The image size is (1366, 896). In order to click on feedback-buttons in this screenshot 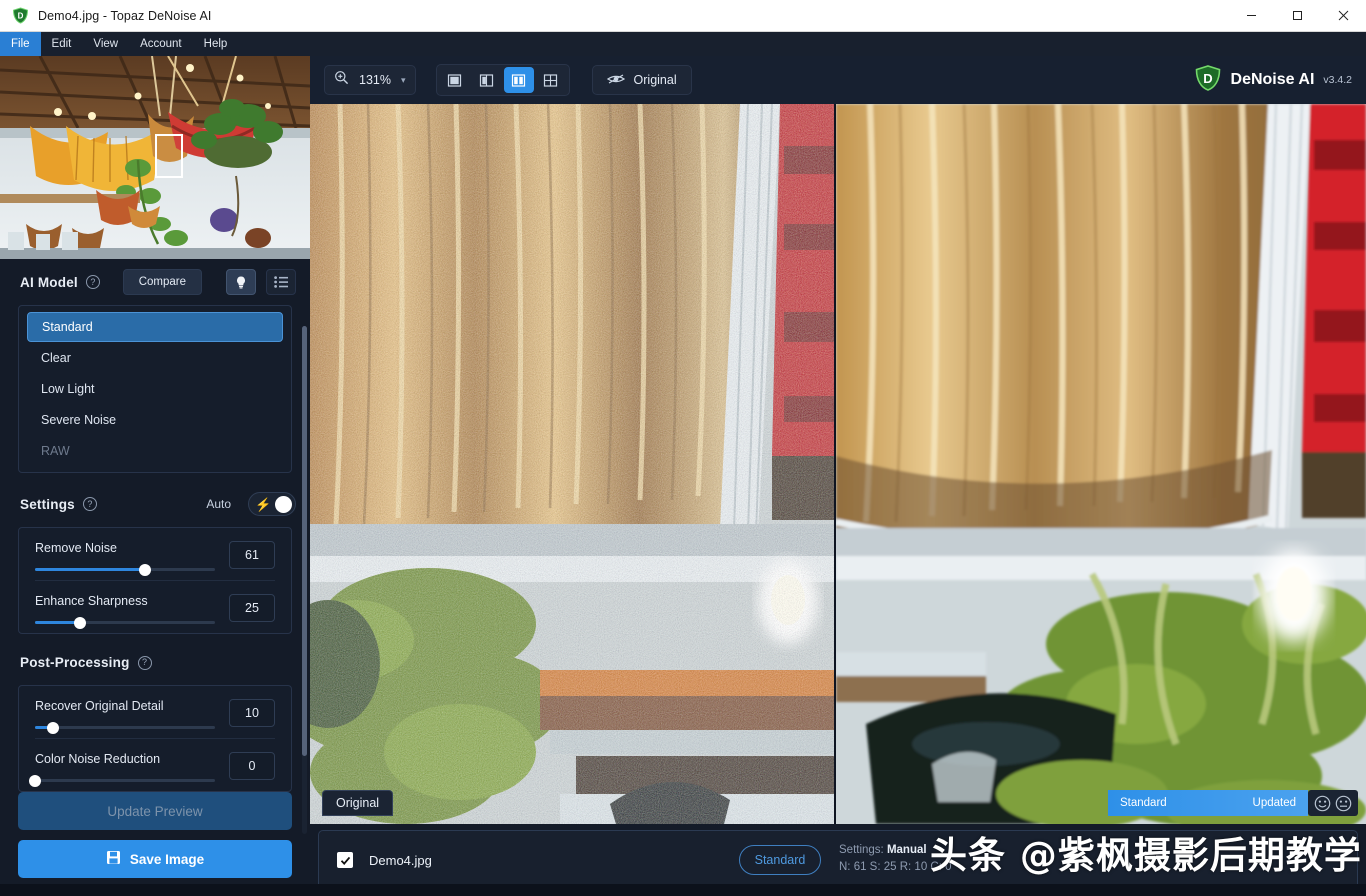, I will do `click(1333, 803)`.